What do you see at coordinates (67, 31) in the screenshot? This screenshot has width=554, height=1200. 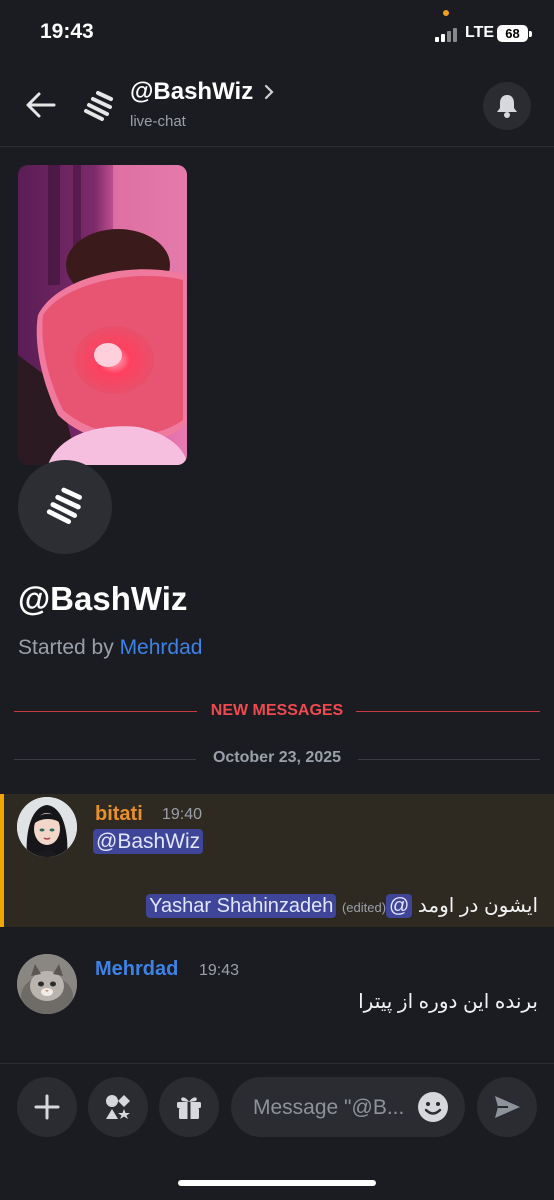 I see `status-time: 19:43` at bounding box center [67, 31].